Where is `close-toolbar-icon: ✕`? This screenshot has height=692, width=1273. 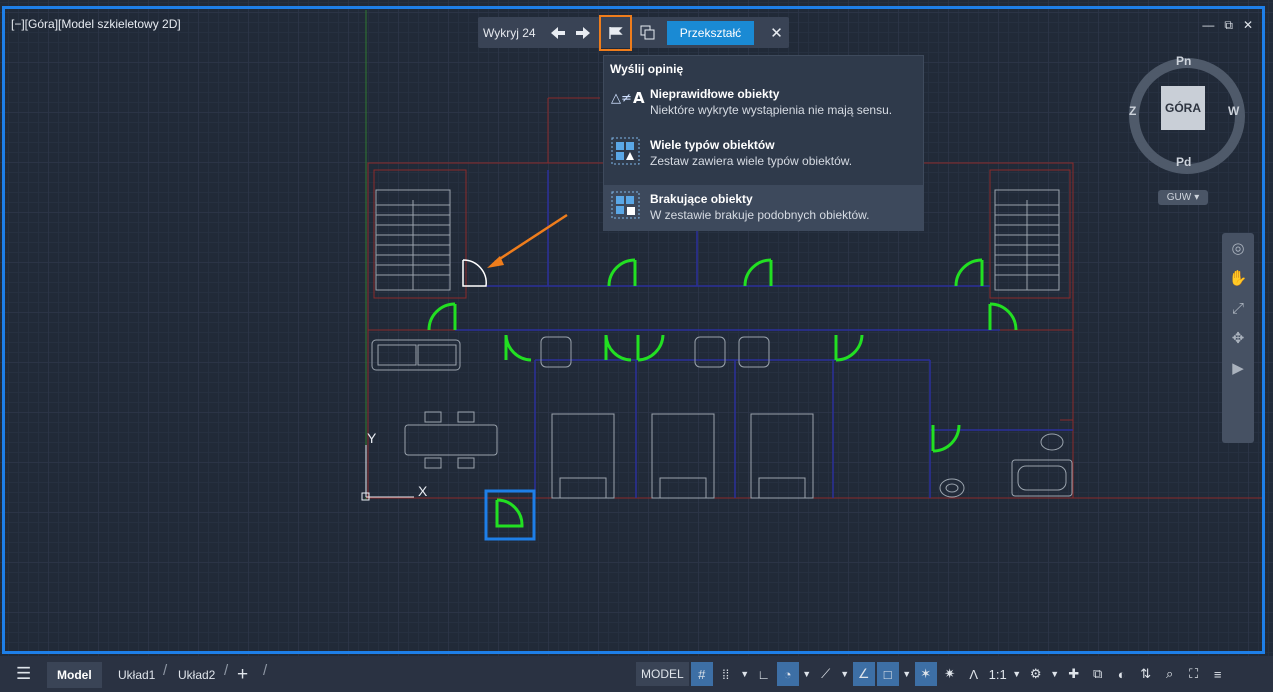 close-toolbar-icon: ✕ is located at coordinates (776, 33).